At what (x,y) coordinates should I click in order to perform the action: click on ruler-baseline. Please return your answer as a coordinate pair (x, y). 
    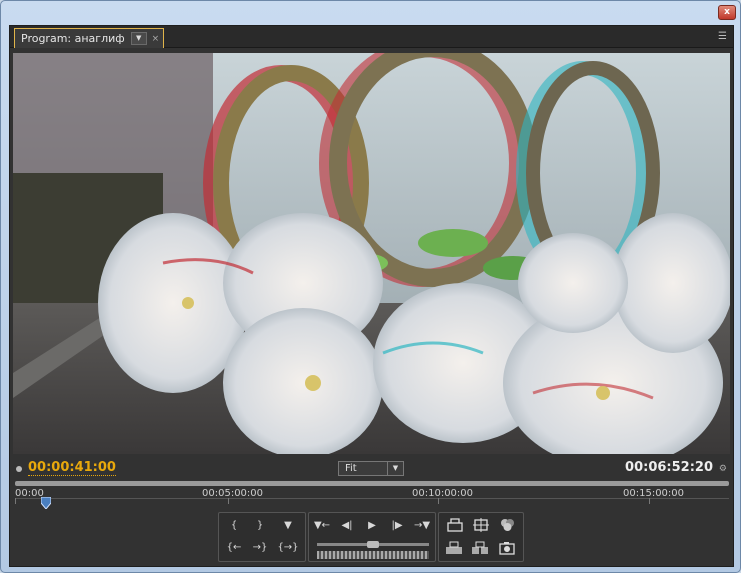
    Looking at the image, I should click on (372, 498).